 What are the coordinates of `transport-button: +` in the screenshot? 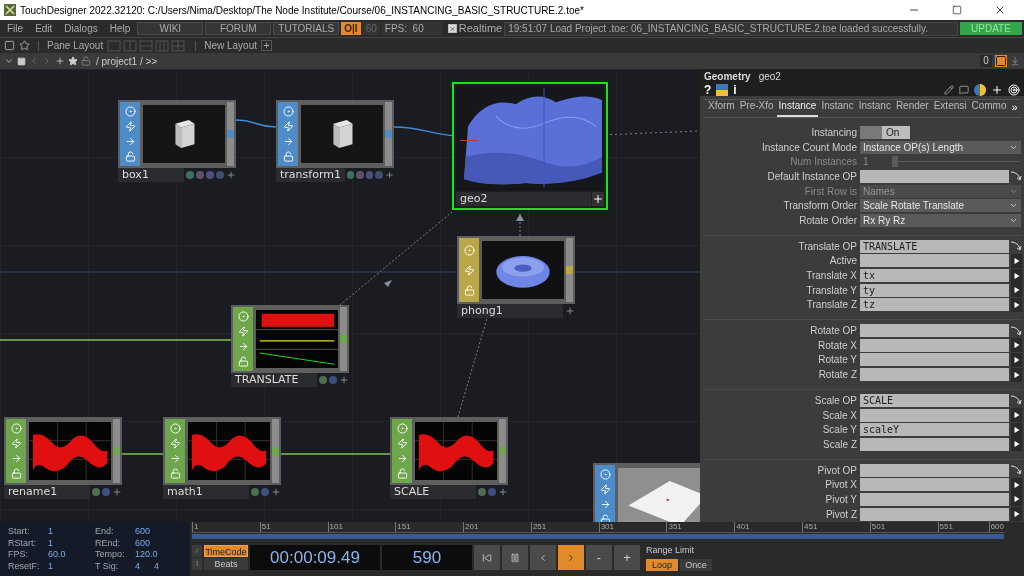 It's located at (627, 557).